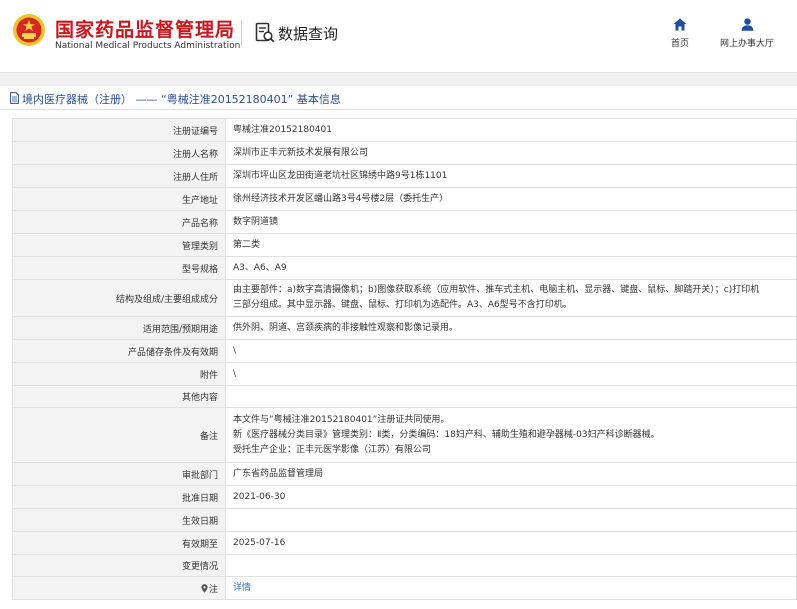  Describe the element at coordinates (511, 474) in the screenshot. I see `row-value: 广东省药品监督管理局` at that location.